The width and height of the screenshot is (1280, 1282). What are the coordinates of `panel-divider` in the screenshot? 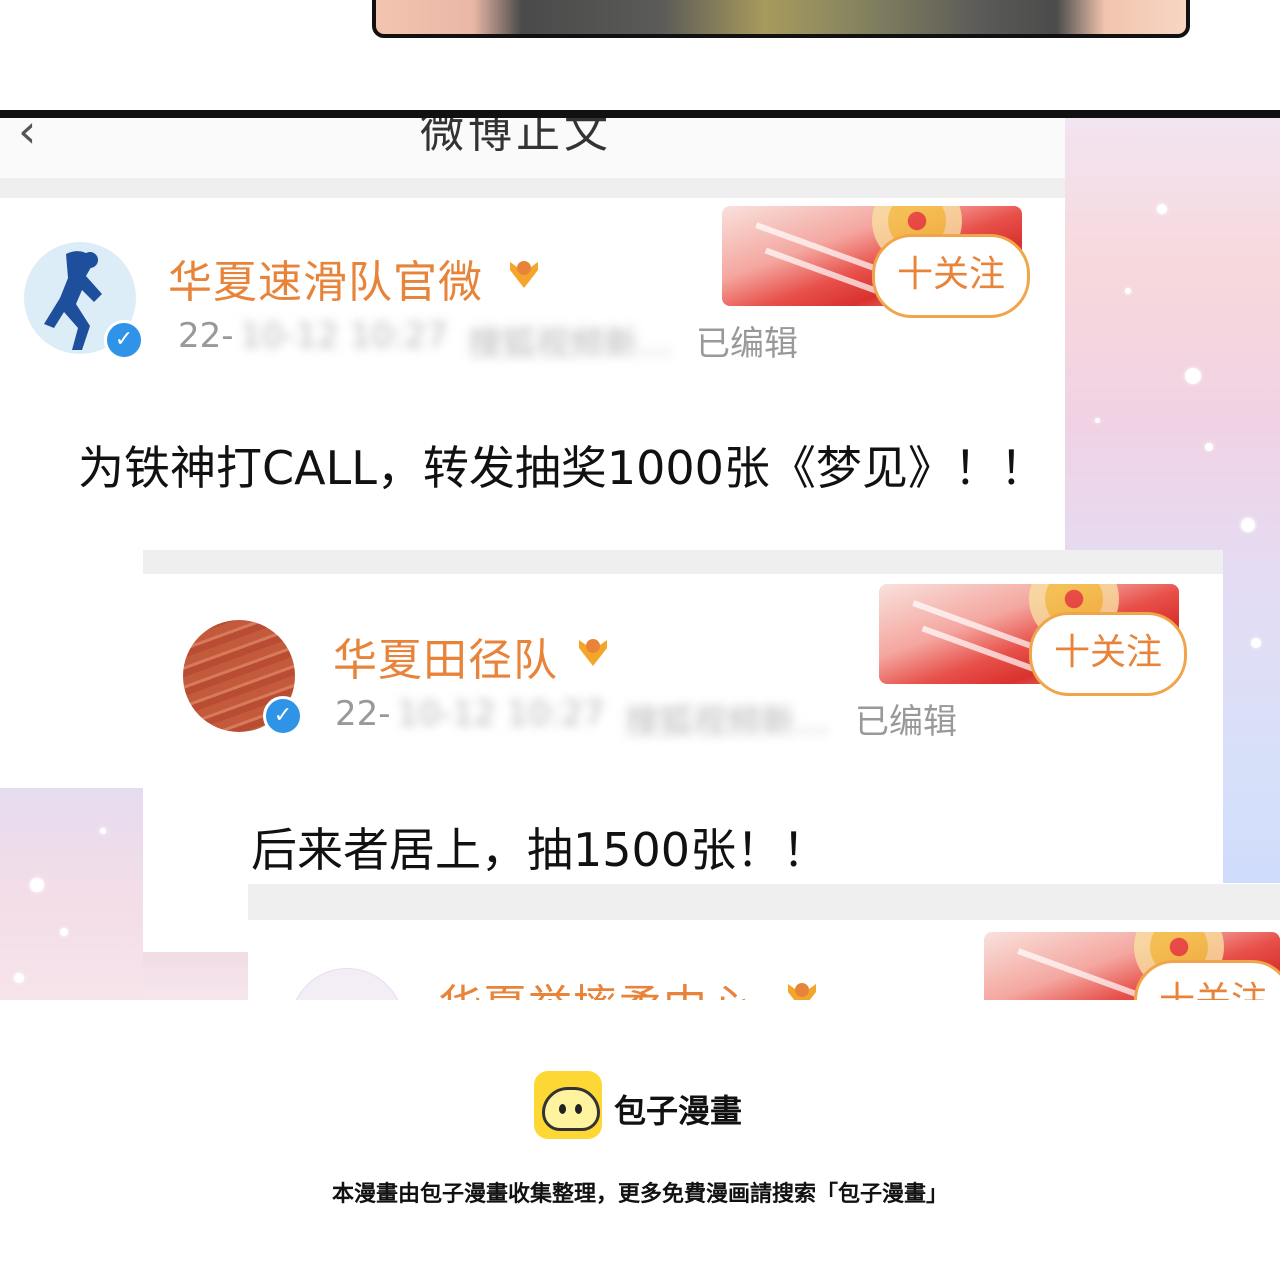 It's located at (640, 114).